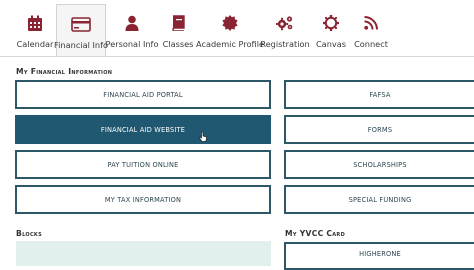  I want to click on button-label: MY TAX INFORMATION, so click(143, 199).